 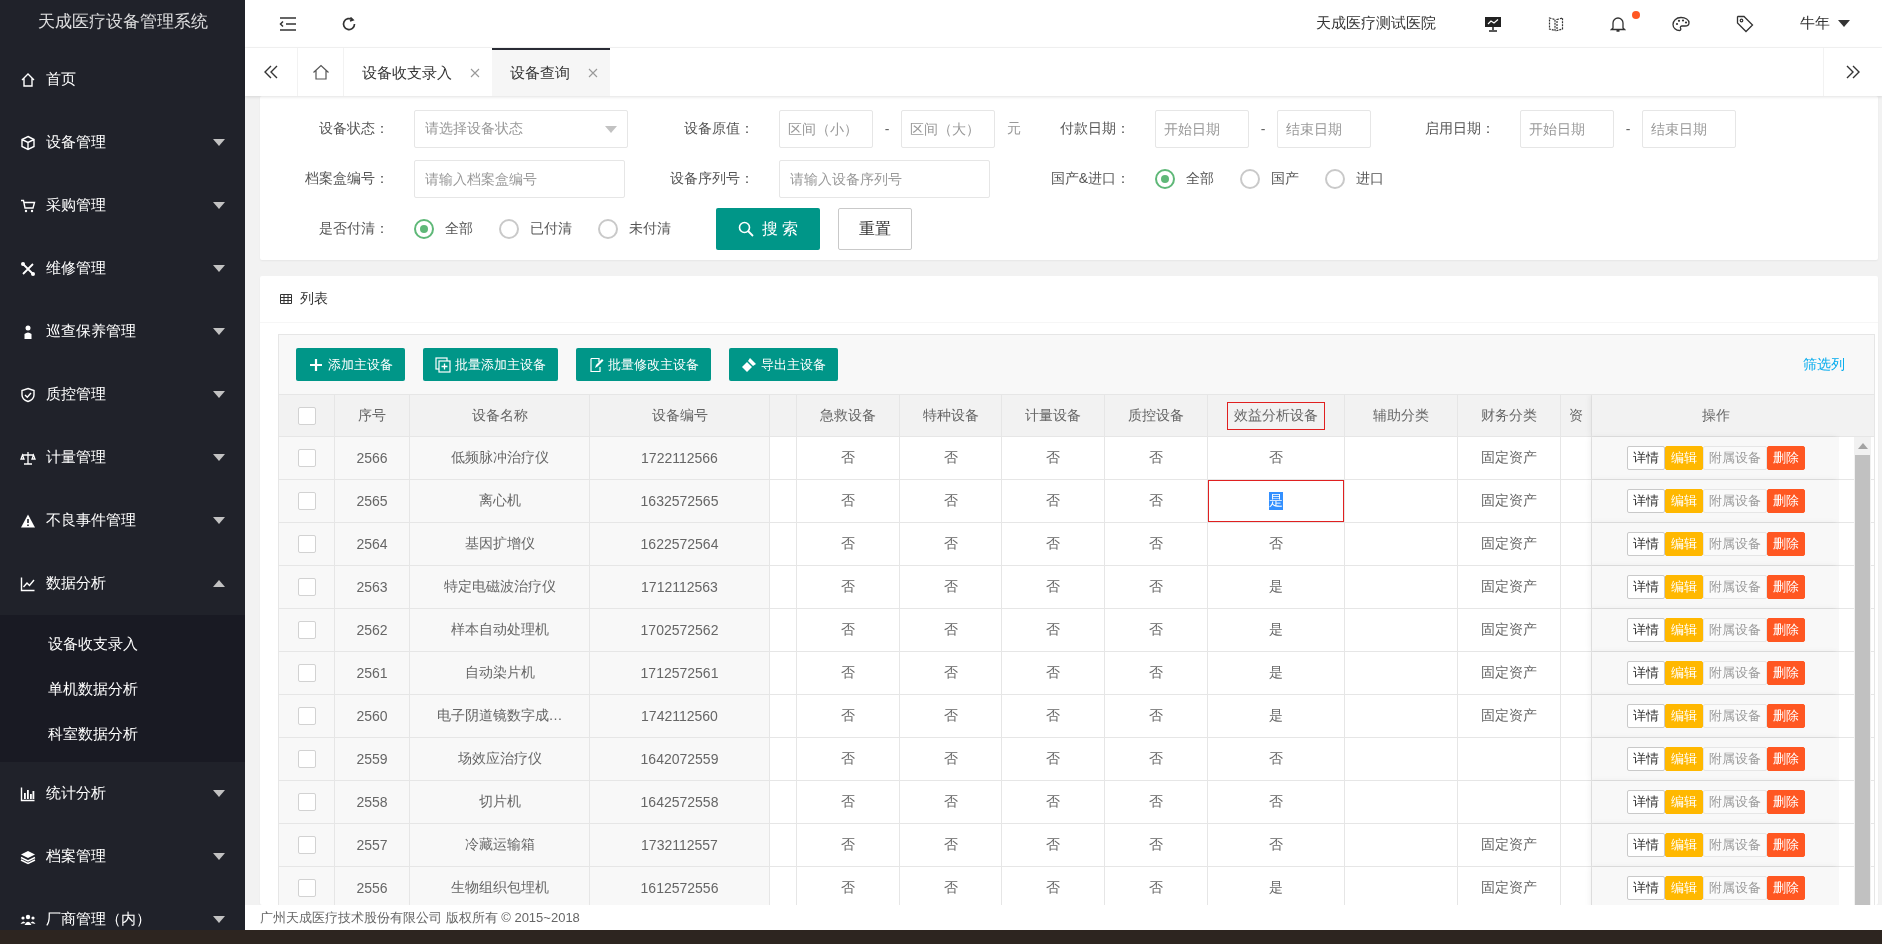 What do you see at coordinates (122, 268) in the screenshot?
I see `sidebar-item: 维修管理` at bounding box center [122, 268].